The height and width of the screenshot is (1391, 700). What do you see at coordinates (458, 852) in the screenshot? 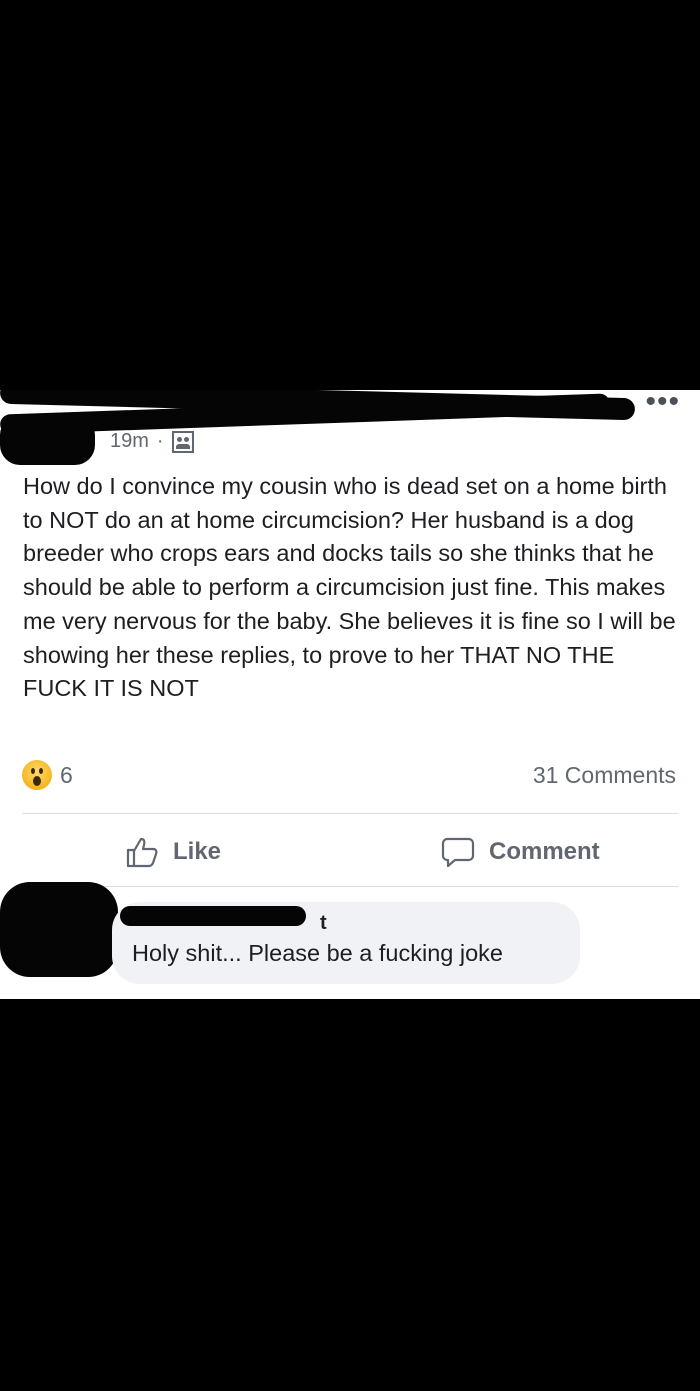
I see `comment-icon` at bounding box center [458, 852].